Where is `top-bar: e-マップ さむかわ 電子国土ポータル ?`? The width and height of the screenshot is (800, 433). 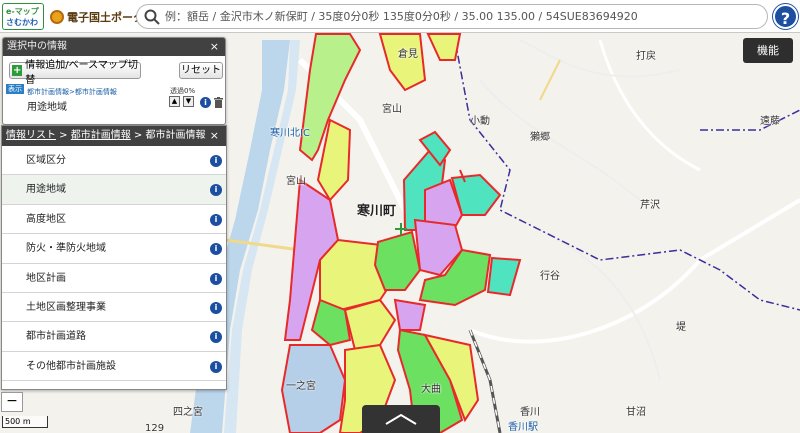 top-bar: e-マップ さむかわ 電子国土ポータル ? is located at coordinates (400, 16).